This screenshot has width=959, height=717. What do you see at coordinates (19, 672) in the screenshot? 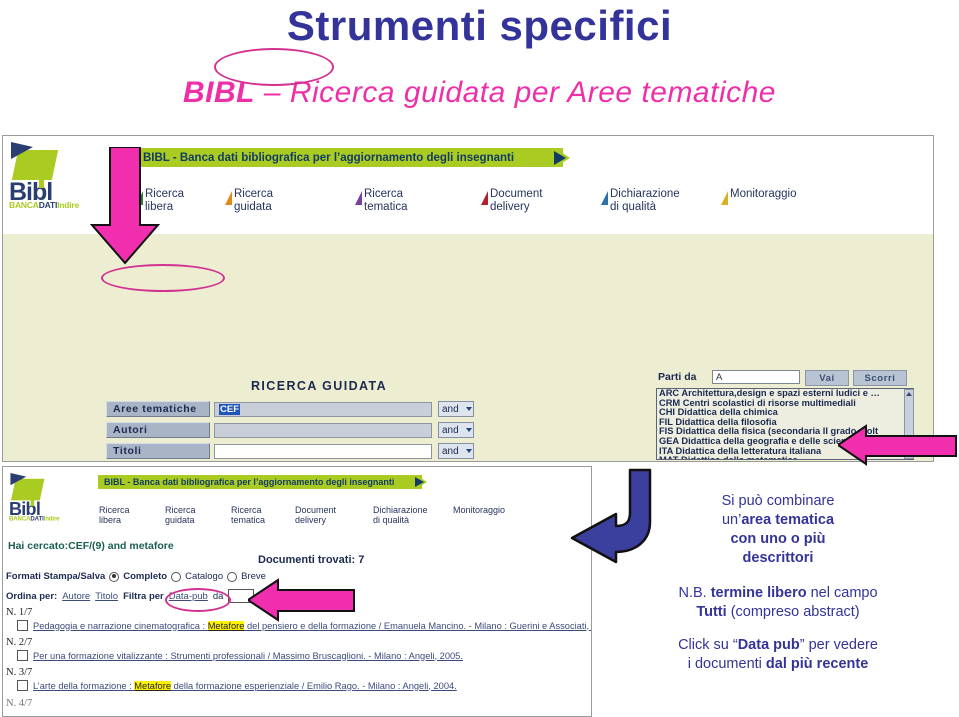
I see `result-number: N. 3/7` at bounding box center [19, 672].